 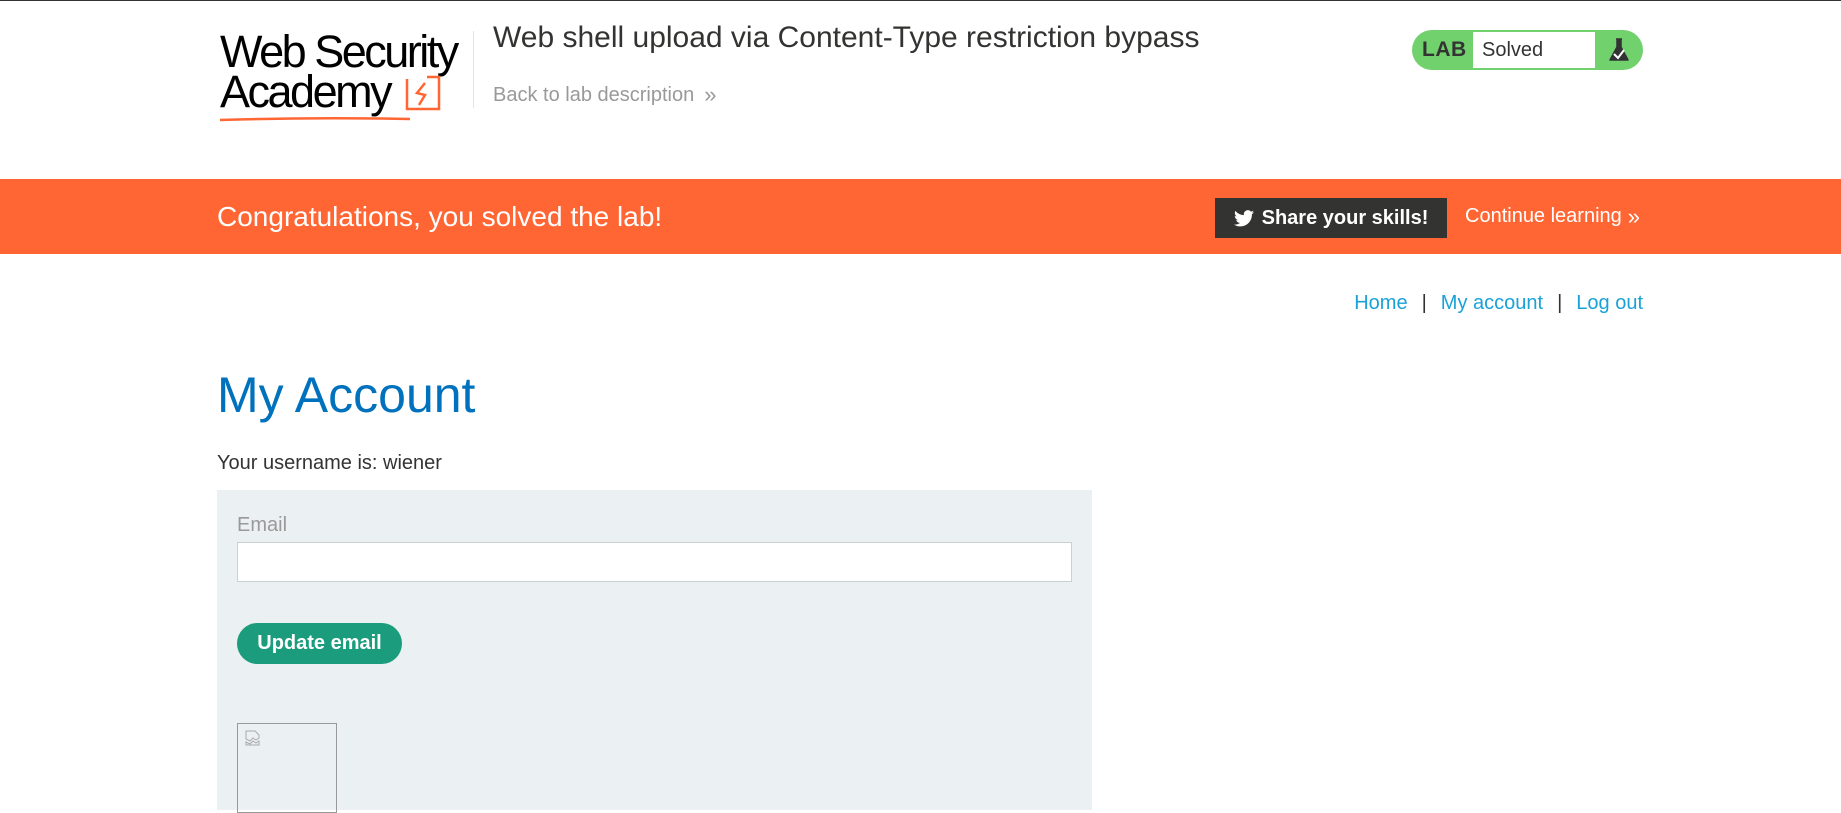 I want to click on avatar-image-broken, so click(x=287, y=768).